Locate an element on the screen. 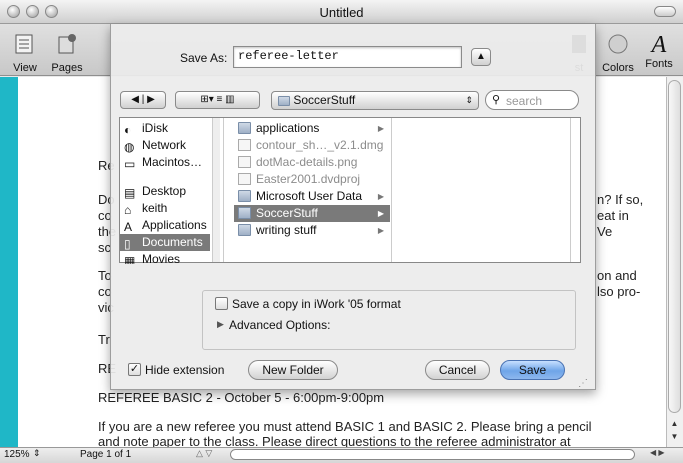 Image resolution: width=683 pixels, height=463 pixels. file-item-writing: writing stuff ▶ is located at coordinates (312, 230).